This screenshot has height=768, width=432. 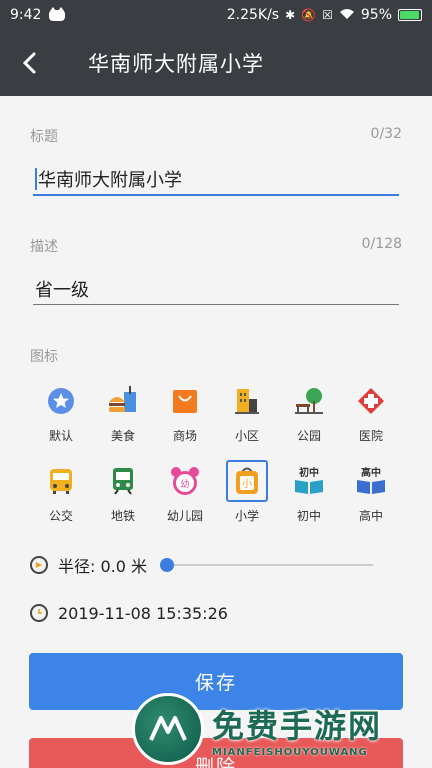 What do you see at coordinates (309, 472) in the screenshot?
I see `junior-badge-text: 初中` at bounding box center [309, 472].